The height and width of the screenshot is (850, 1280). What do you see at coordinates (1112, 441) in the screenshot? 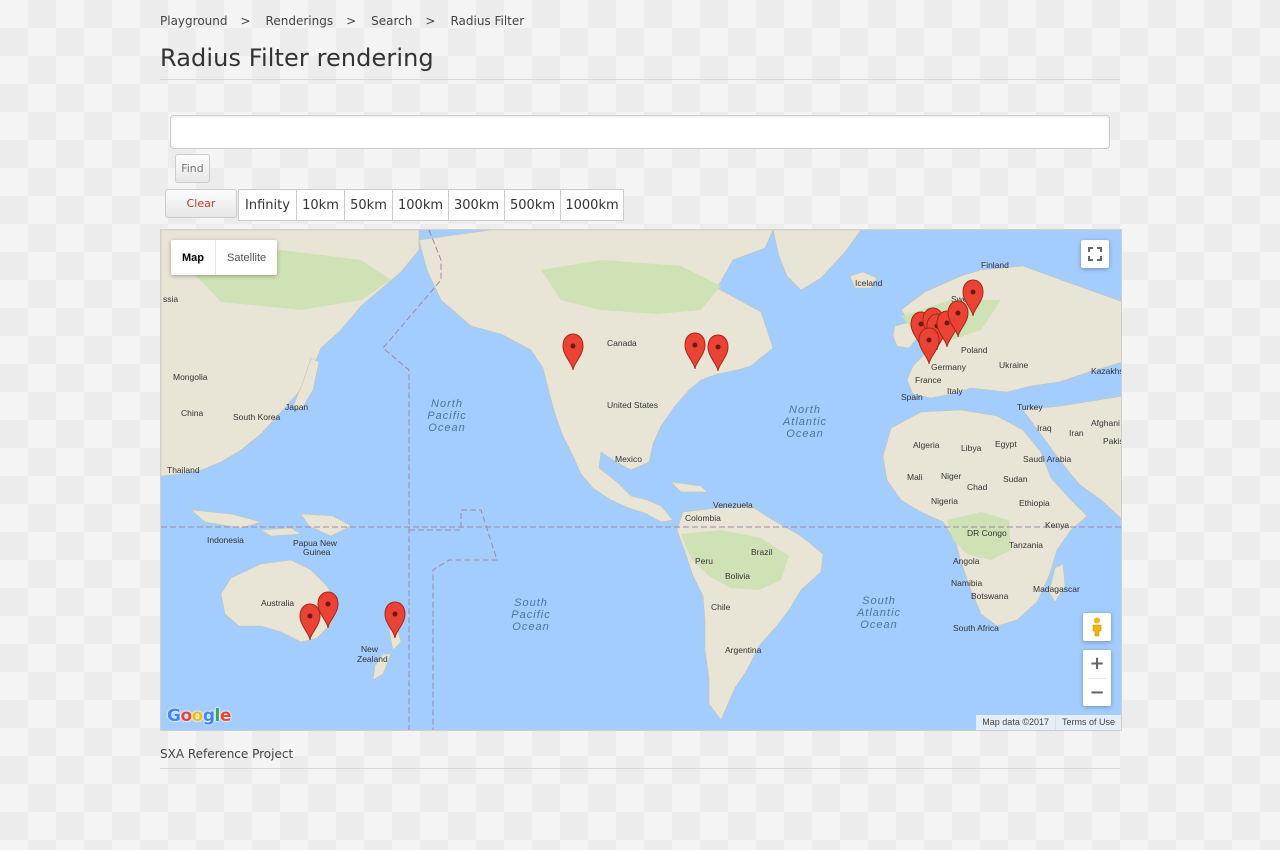
I see `map-label: Pakis` at bounding box center [1112, 441].